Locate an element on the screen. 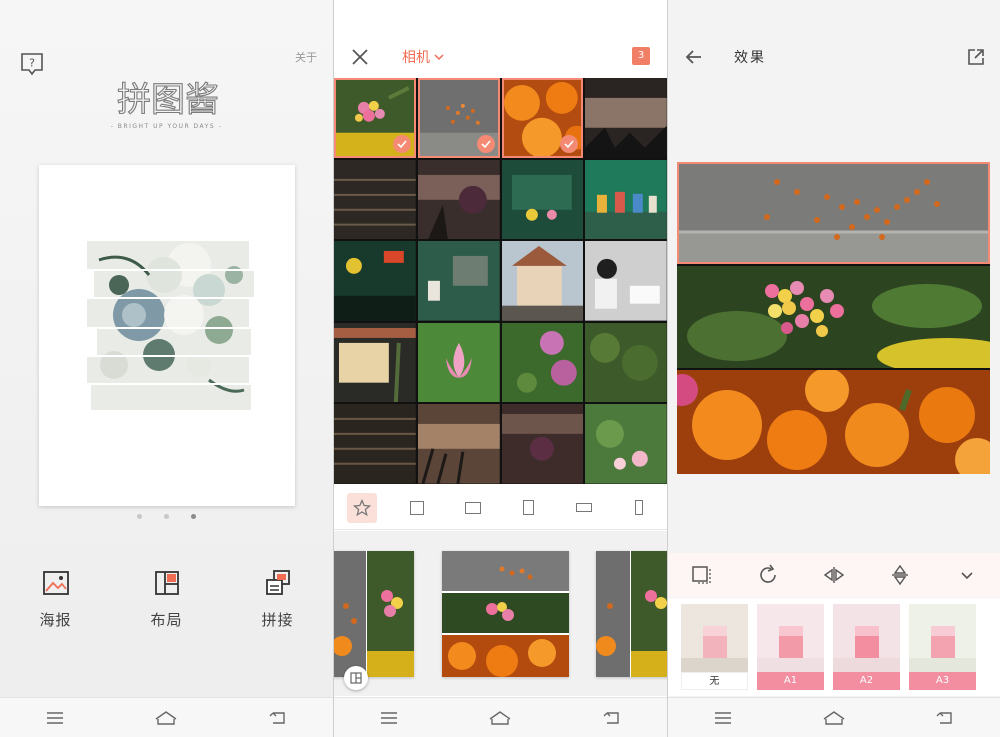 This screenshot has height=737, width=1000. flip-horizontal-icon is located at coordinates (834, 575).